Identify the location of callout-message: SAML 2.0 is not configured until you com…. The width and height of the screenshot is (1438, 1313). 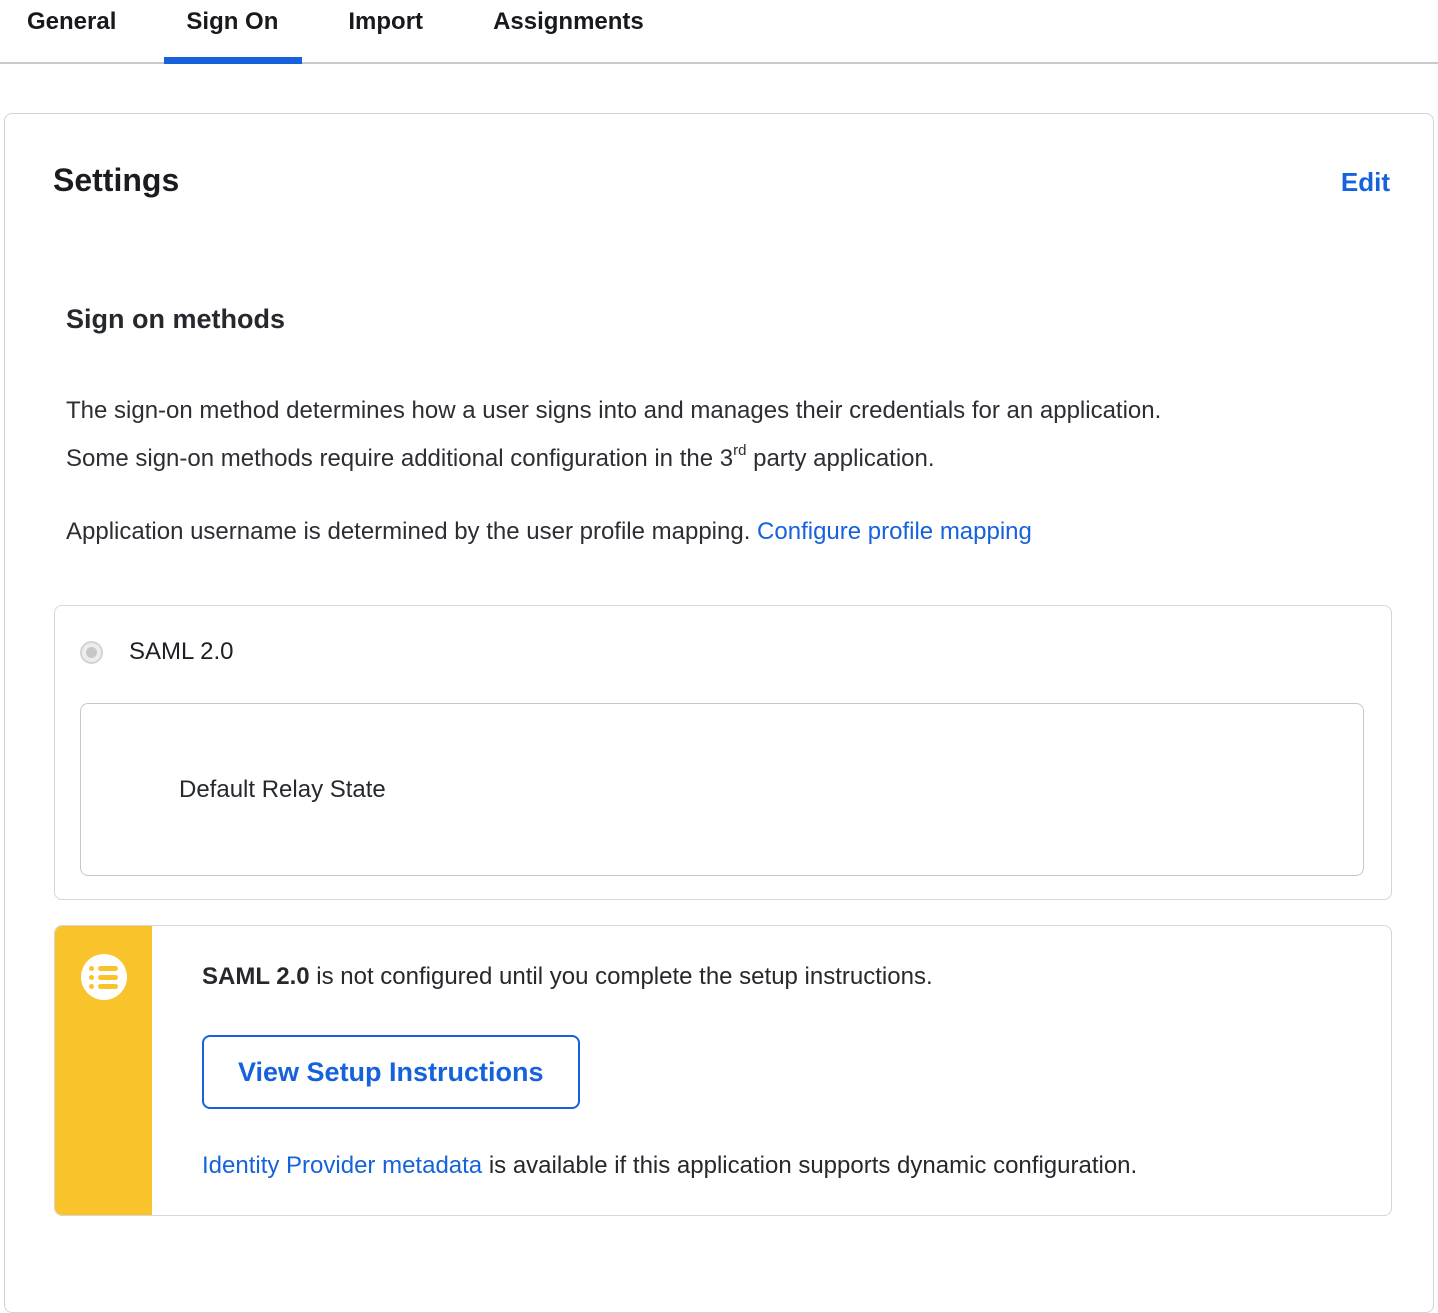
(669, 976).